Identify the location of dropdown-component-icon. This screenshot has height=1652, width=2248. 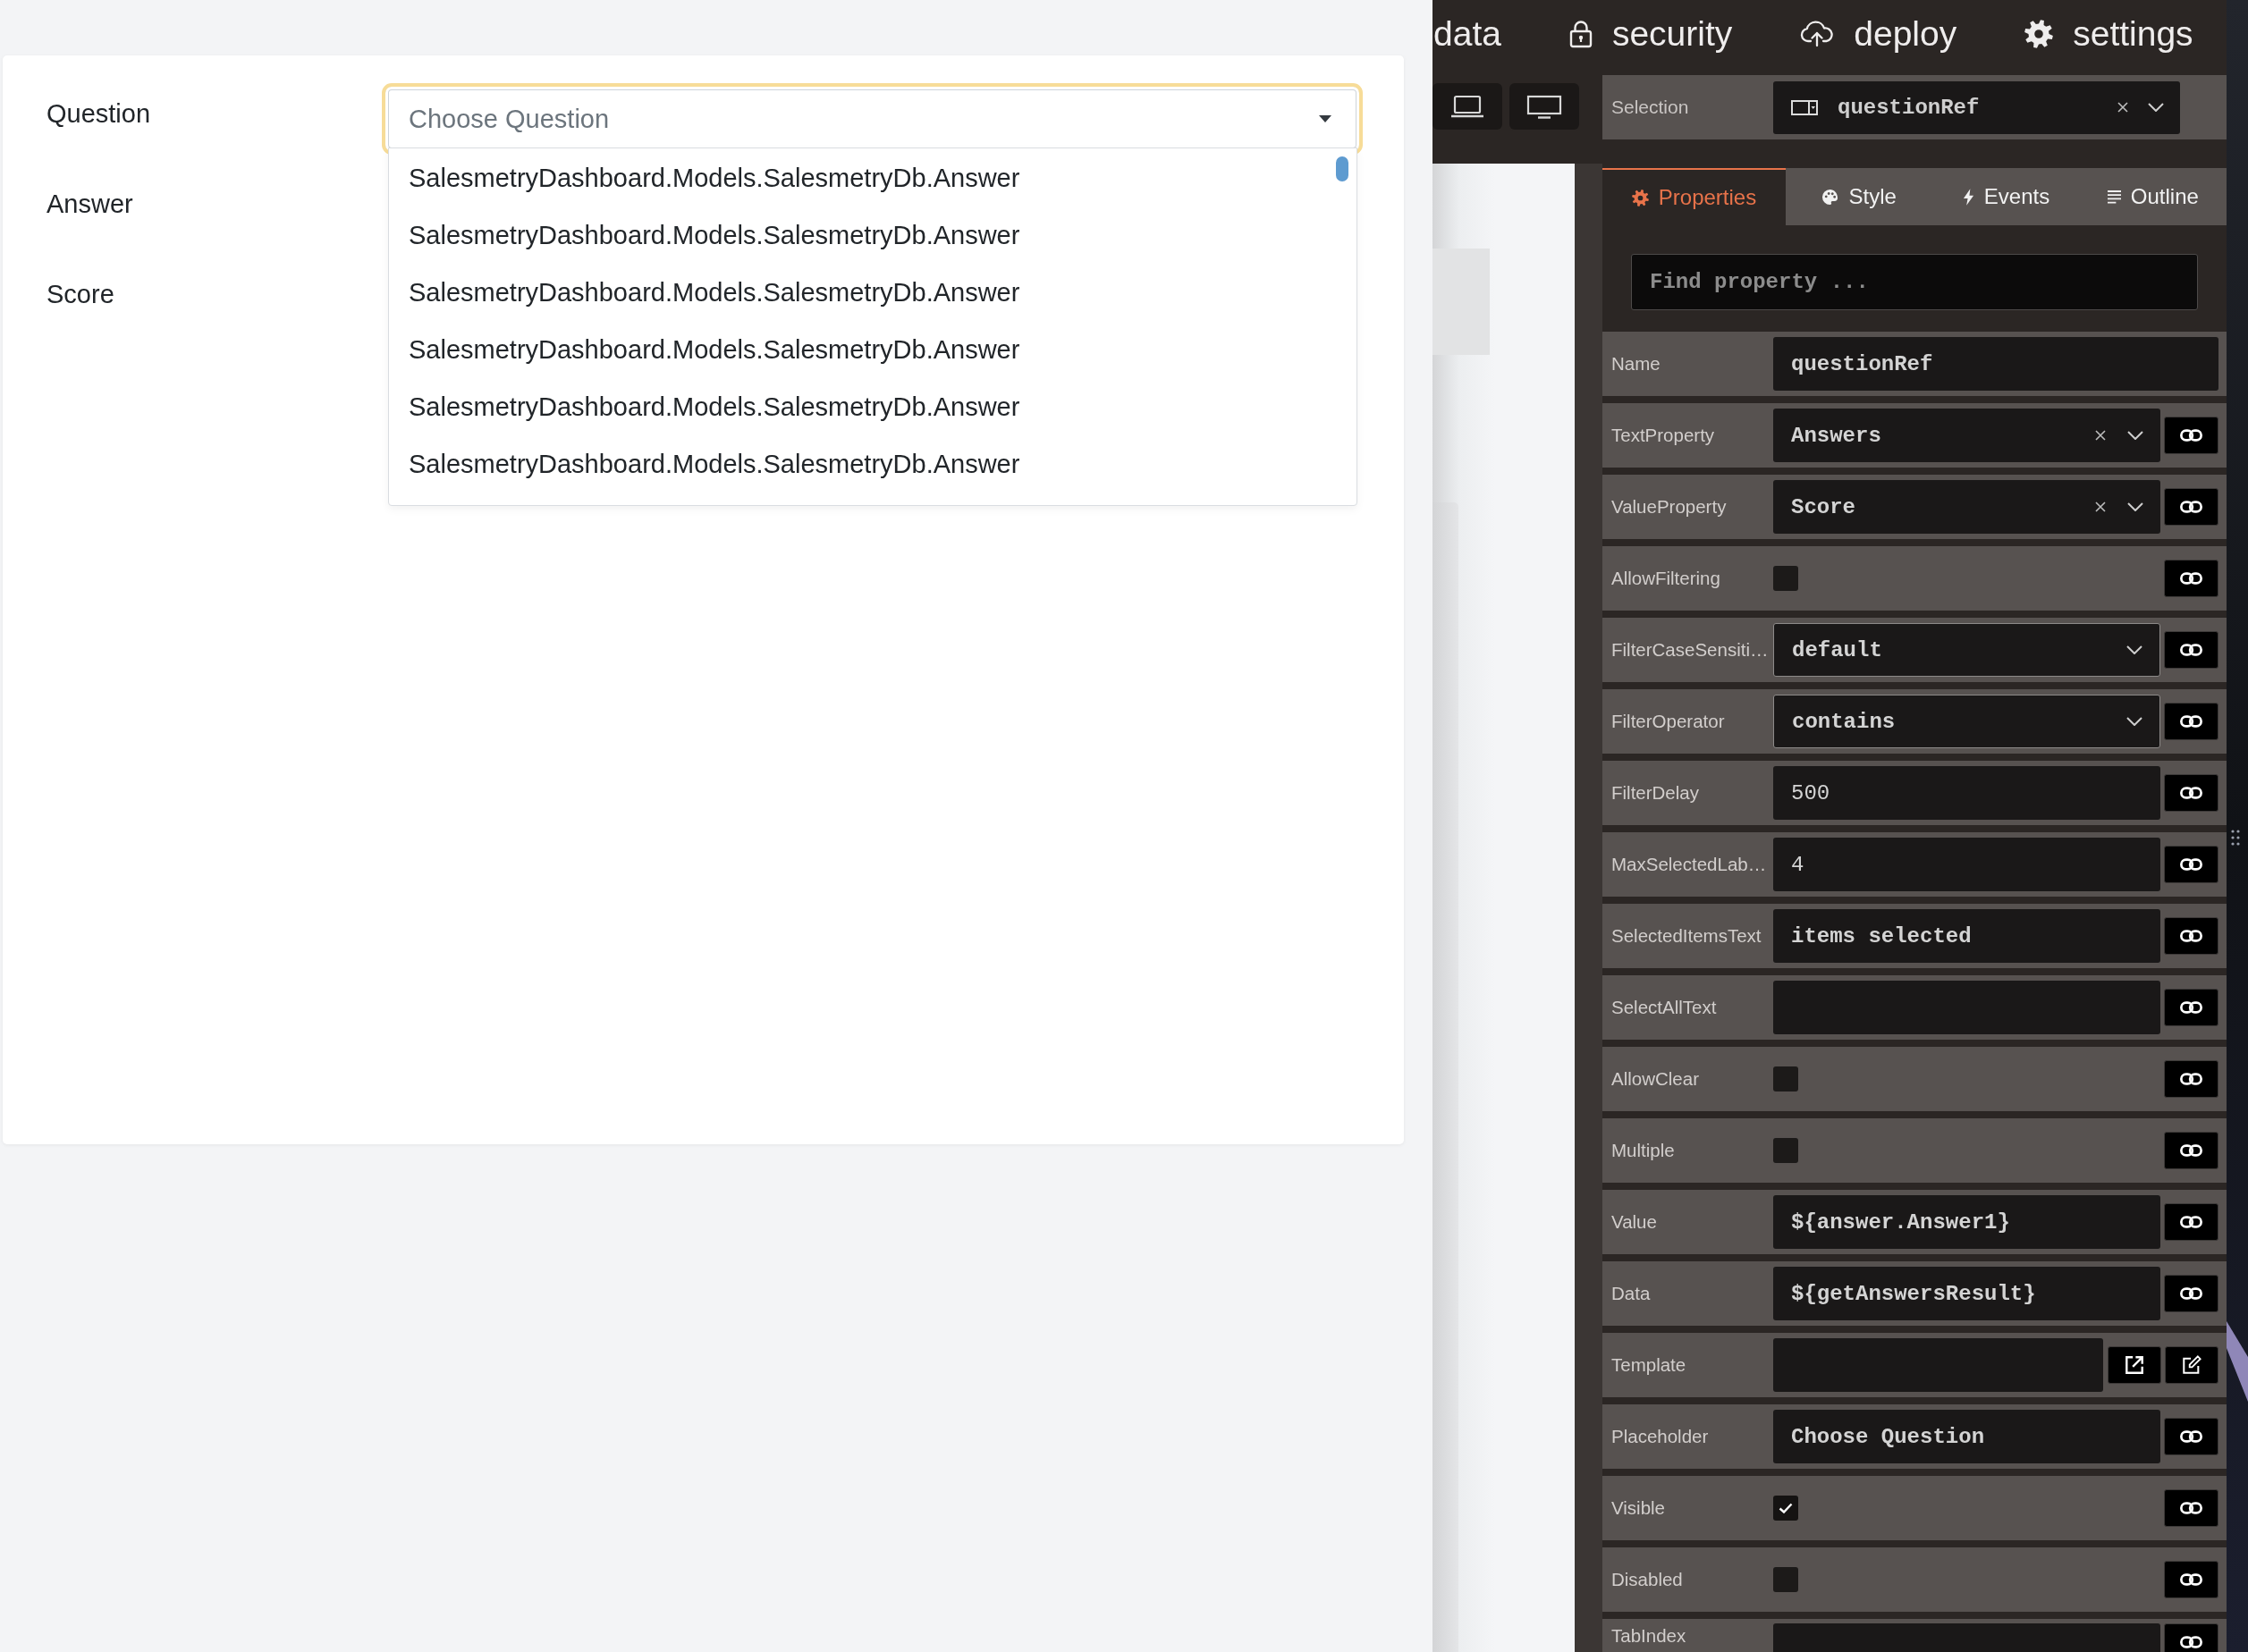
(1805, 107).